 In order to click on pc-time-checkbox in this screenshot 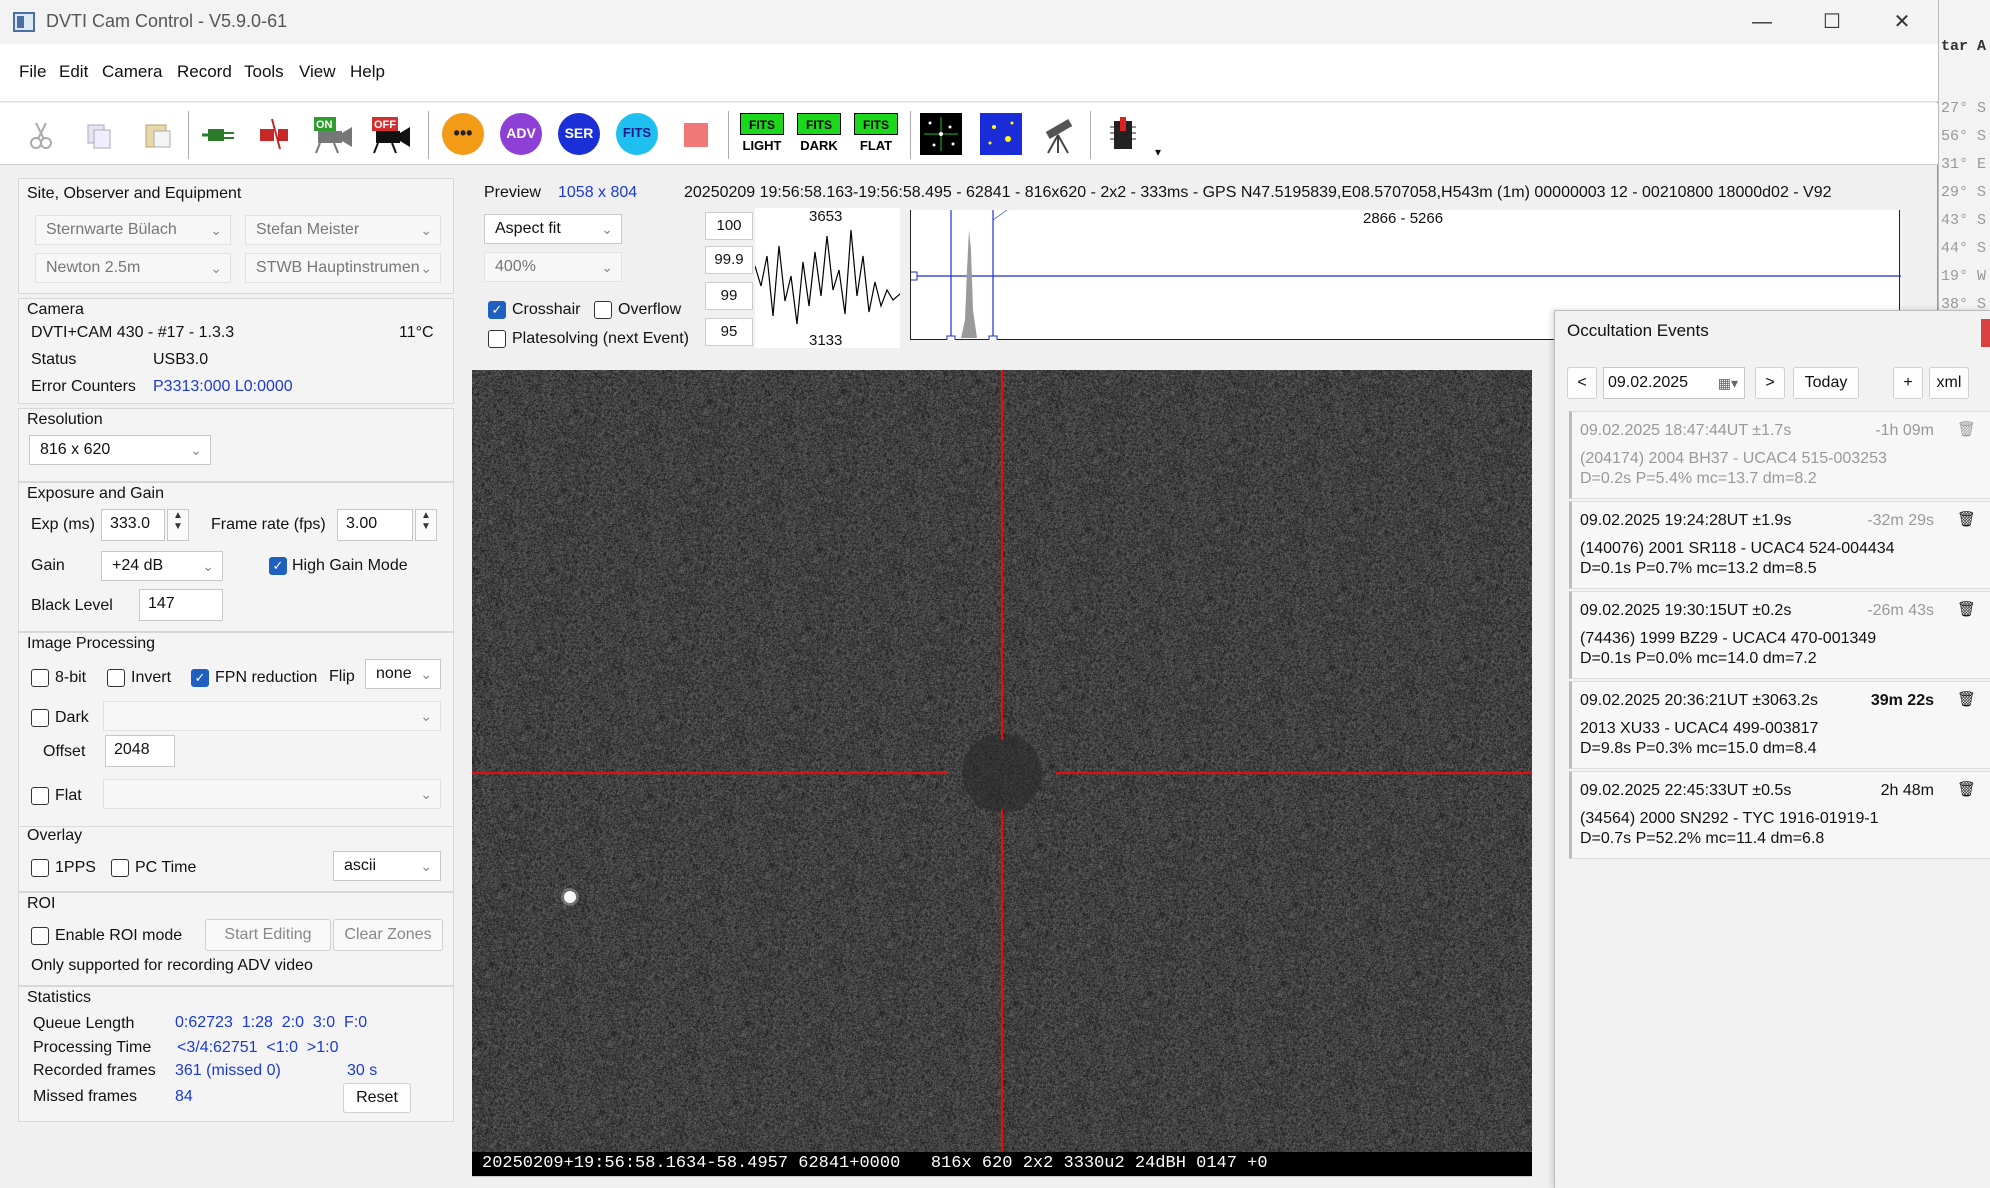, I will do `click(120, 868)`.